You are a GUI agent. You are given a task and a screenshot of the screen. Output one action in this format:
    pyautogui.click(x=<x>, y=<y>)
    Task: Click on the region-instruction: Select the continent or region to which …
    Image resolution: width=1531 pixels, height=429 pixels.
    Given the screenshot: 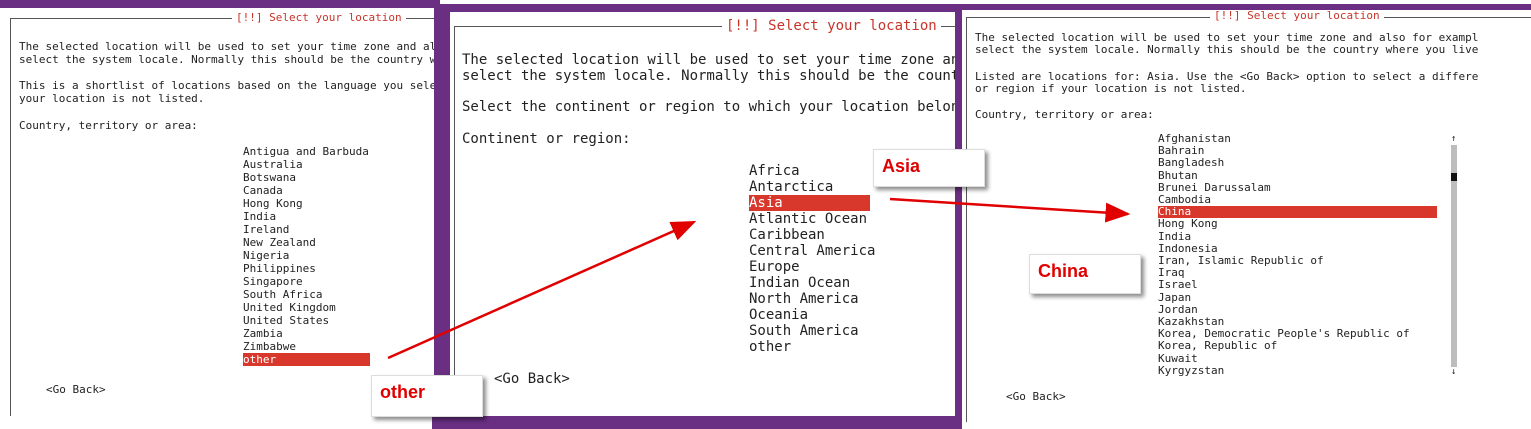 What is the action you would take?
    pyautogui.click(x=708, y=107)
    